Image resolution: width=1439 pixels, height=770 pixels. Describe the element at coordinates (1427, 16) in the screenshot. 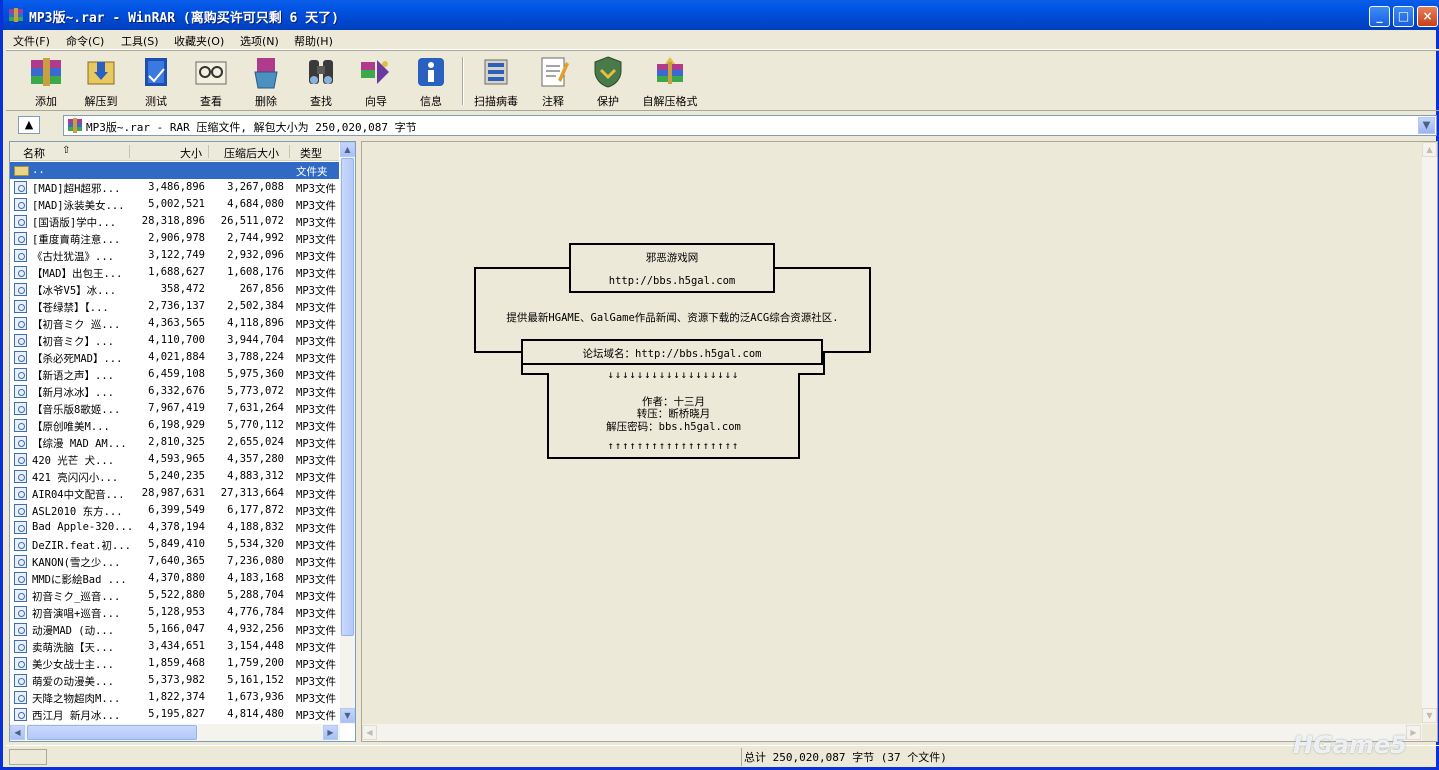

I see `close-button: ×` at that location.